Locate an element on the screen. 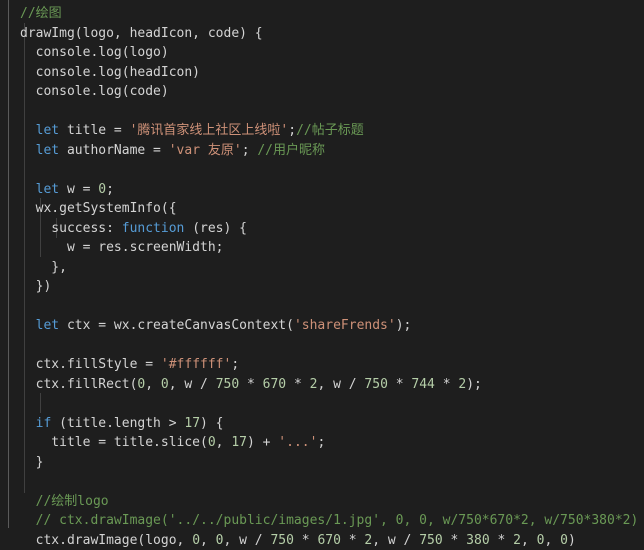 The width and height of the screenshot is (644, 550). code-token-pln: }, is located at coordinates (43, 267).